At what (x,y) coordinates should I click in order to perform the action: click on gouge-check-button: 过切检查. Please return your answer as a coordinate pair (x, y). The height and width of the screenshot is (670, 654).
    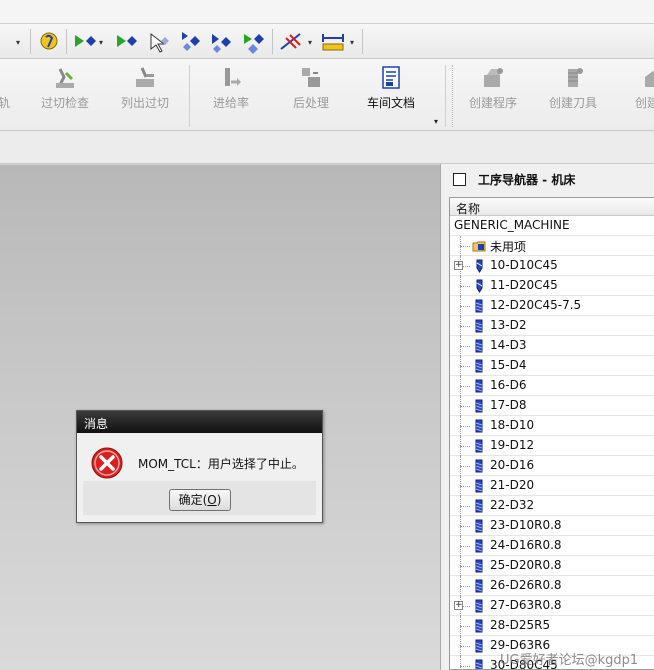
    Looking at the image, I should click on (65, 89).